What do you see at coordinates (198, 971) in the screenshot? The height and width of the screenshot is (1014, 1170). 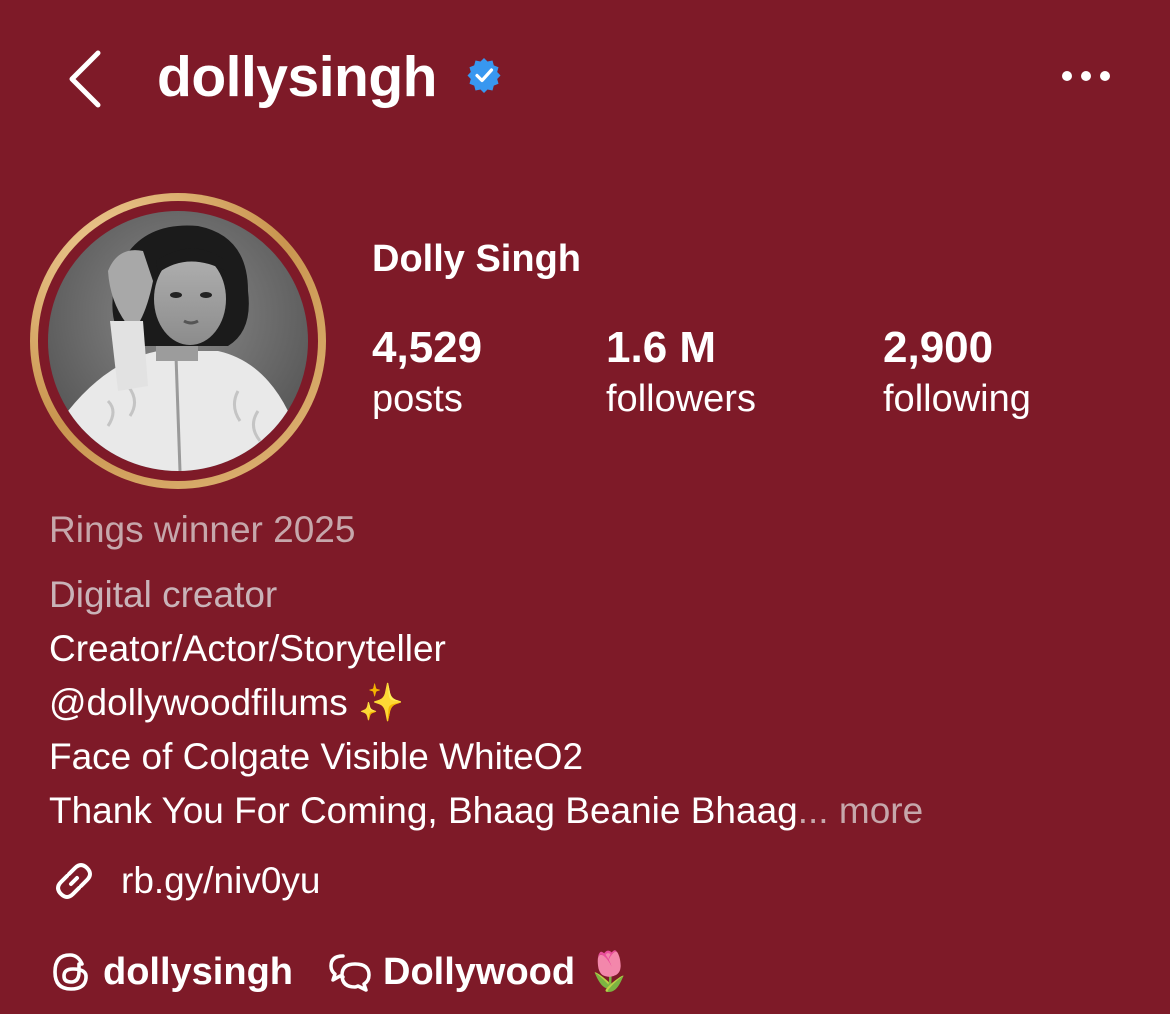 I see `threads-handle: dollysingh` at bounding box center [198, 971].